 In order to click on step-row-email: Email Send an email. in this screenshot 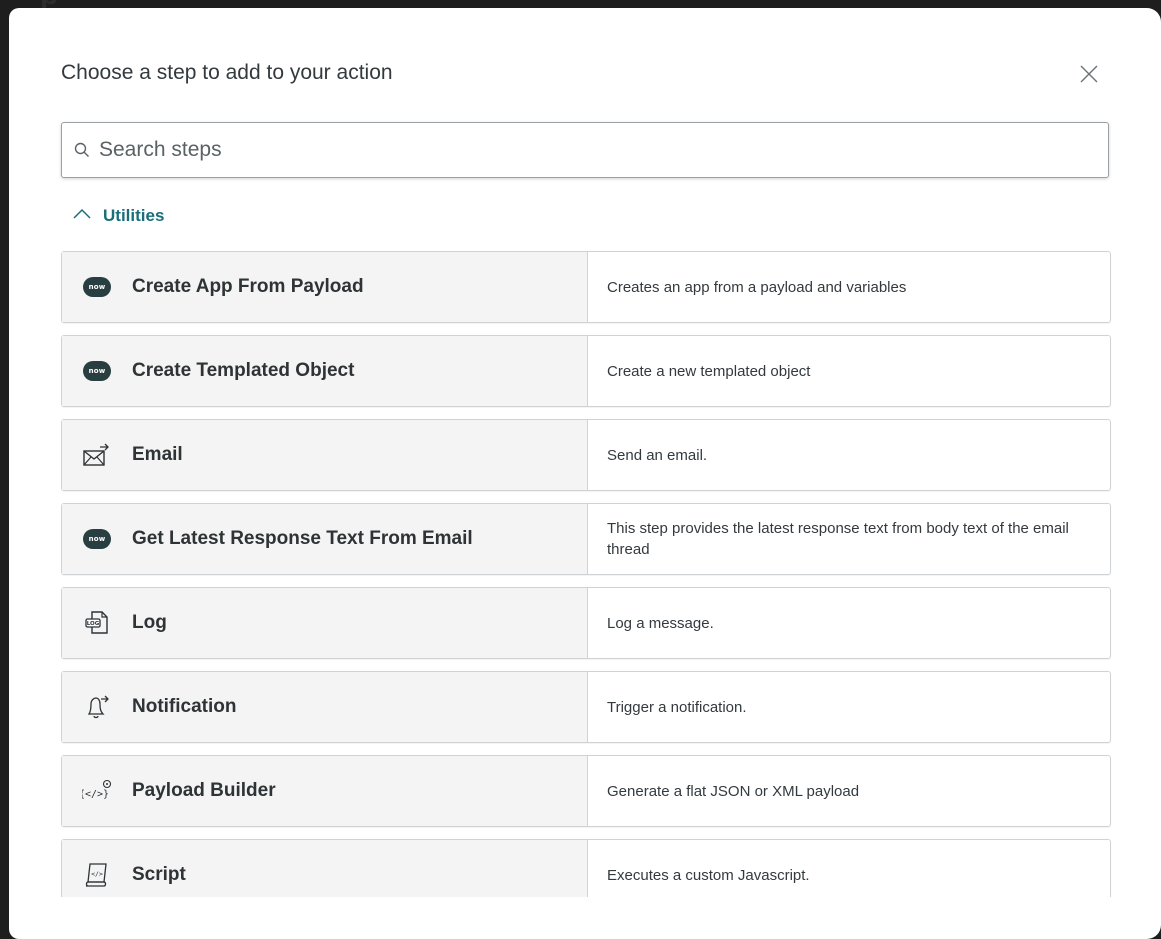, I will do `click(586, 455)`.